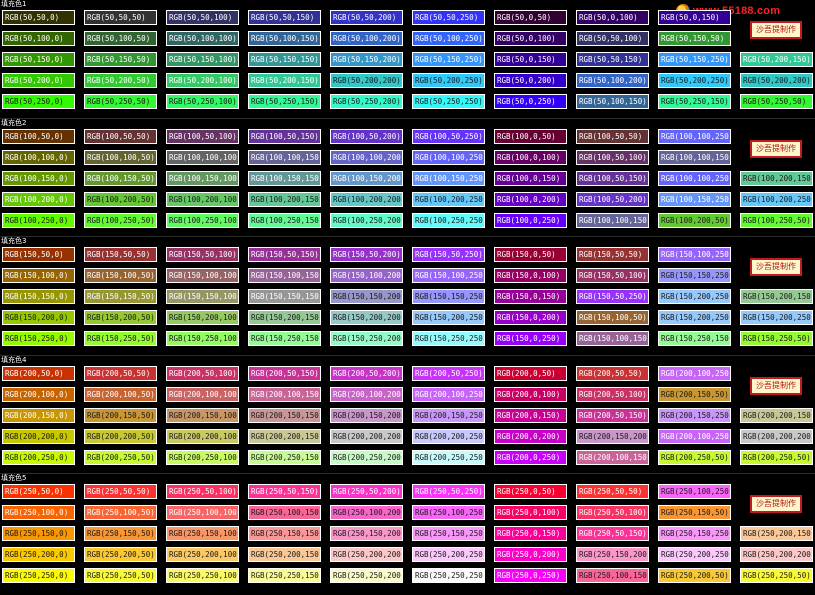 The width and height of the screenshot is (815, 595). What do you see at coordinates (530, 199) in the screenshot?
I see `color-swatch: RGB(100,0,200)` at bounding box center [530, 199].